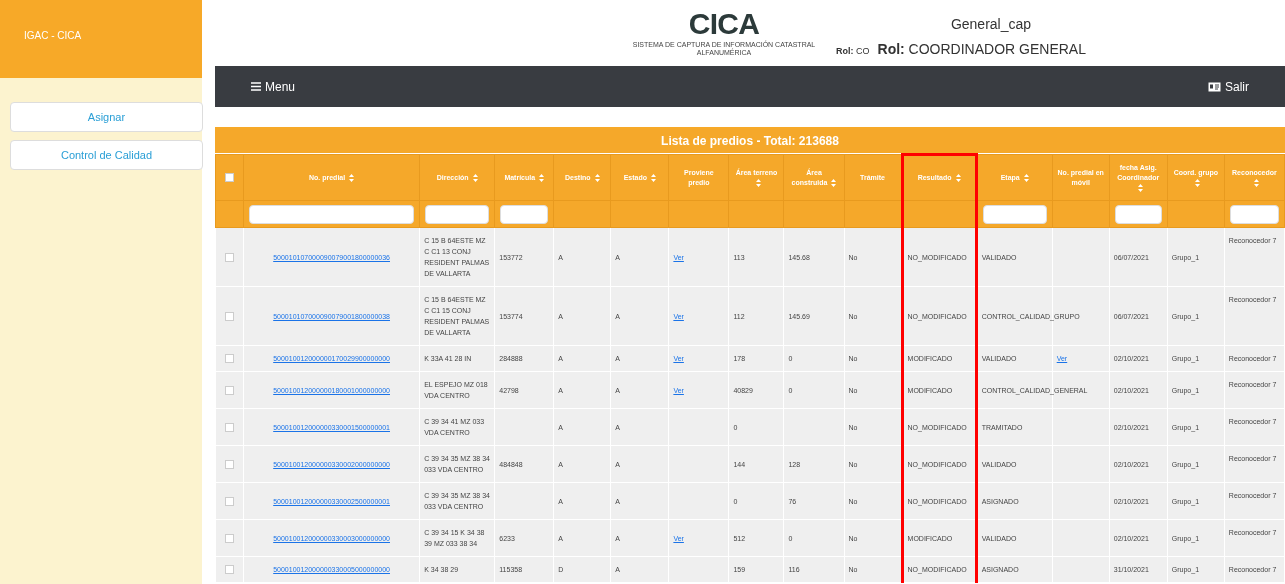 Image resolution: width=1285 pixels, height=584 pixels. What do you see at coordinates (1214, 86) in the screenshot?
I see `id-card-icon` at bounding box center [1214, 86].